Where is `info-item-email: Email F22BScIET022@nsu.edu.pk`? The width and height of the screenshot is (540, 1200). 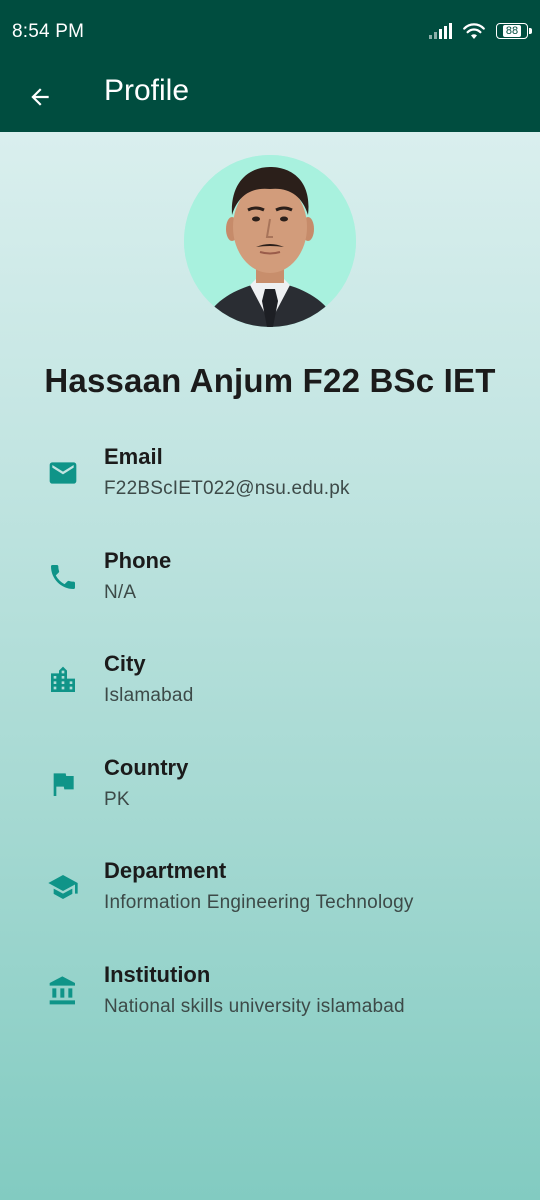 info-item-email: Email F22BScIET022@nsu.edu.pk is located at coordinates (270, 495).